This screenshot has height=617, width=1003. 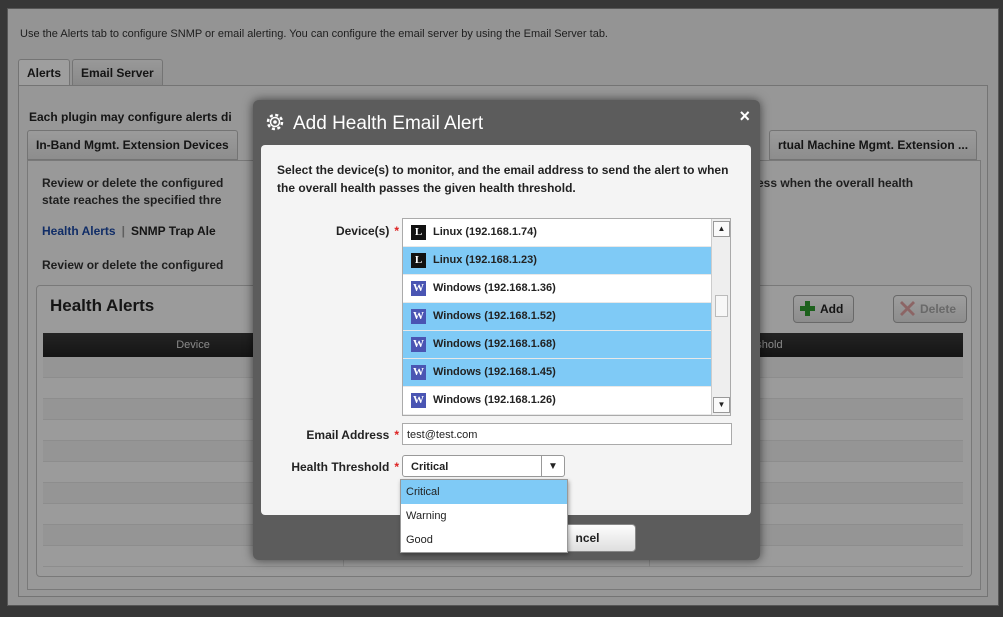 I want to click on scrollbar-thumb, so click(x=721, y=306).